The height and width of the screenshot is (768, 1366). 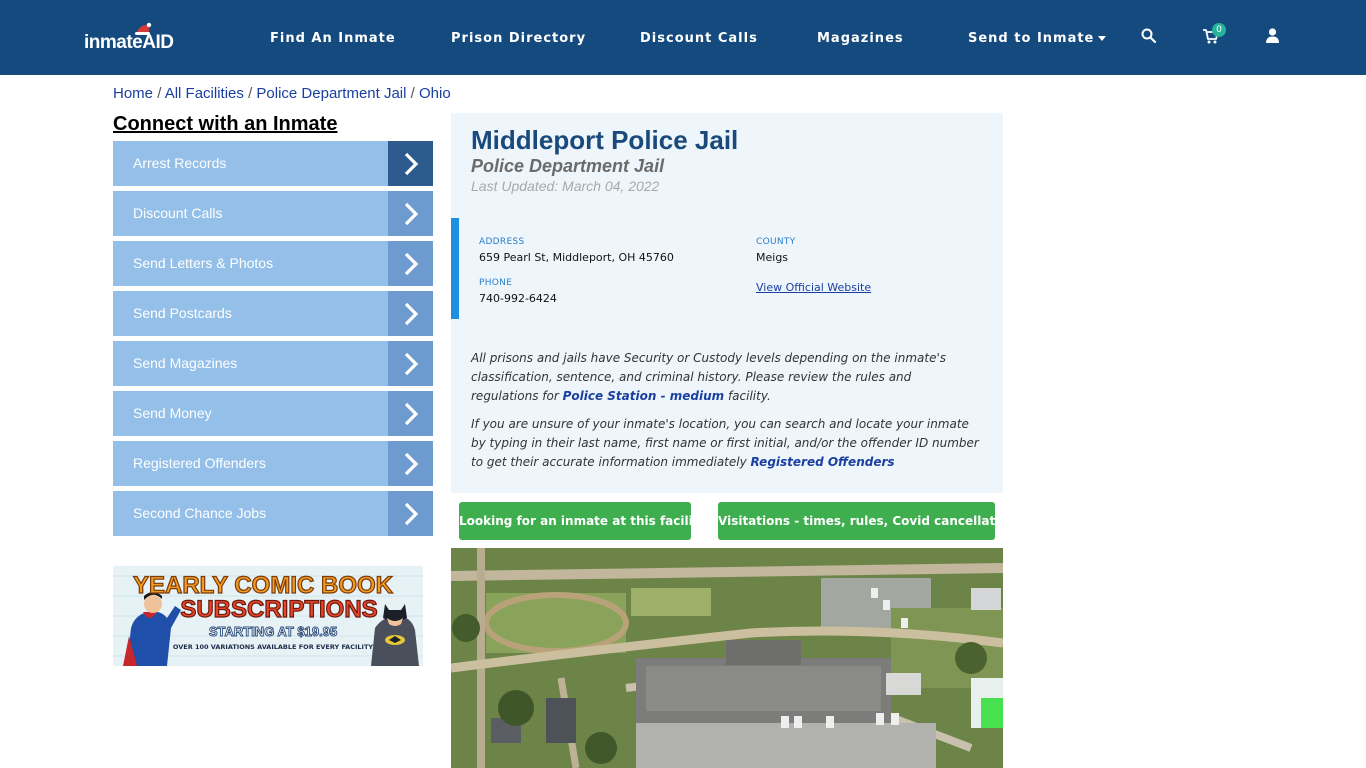 I want to click on sidebar-item-send-money: Send Money, so click(x=273, y=413).